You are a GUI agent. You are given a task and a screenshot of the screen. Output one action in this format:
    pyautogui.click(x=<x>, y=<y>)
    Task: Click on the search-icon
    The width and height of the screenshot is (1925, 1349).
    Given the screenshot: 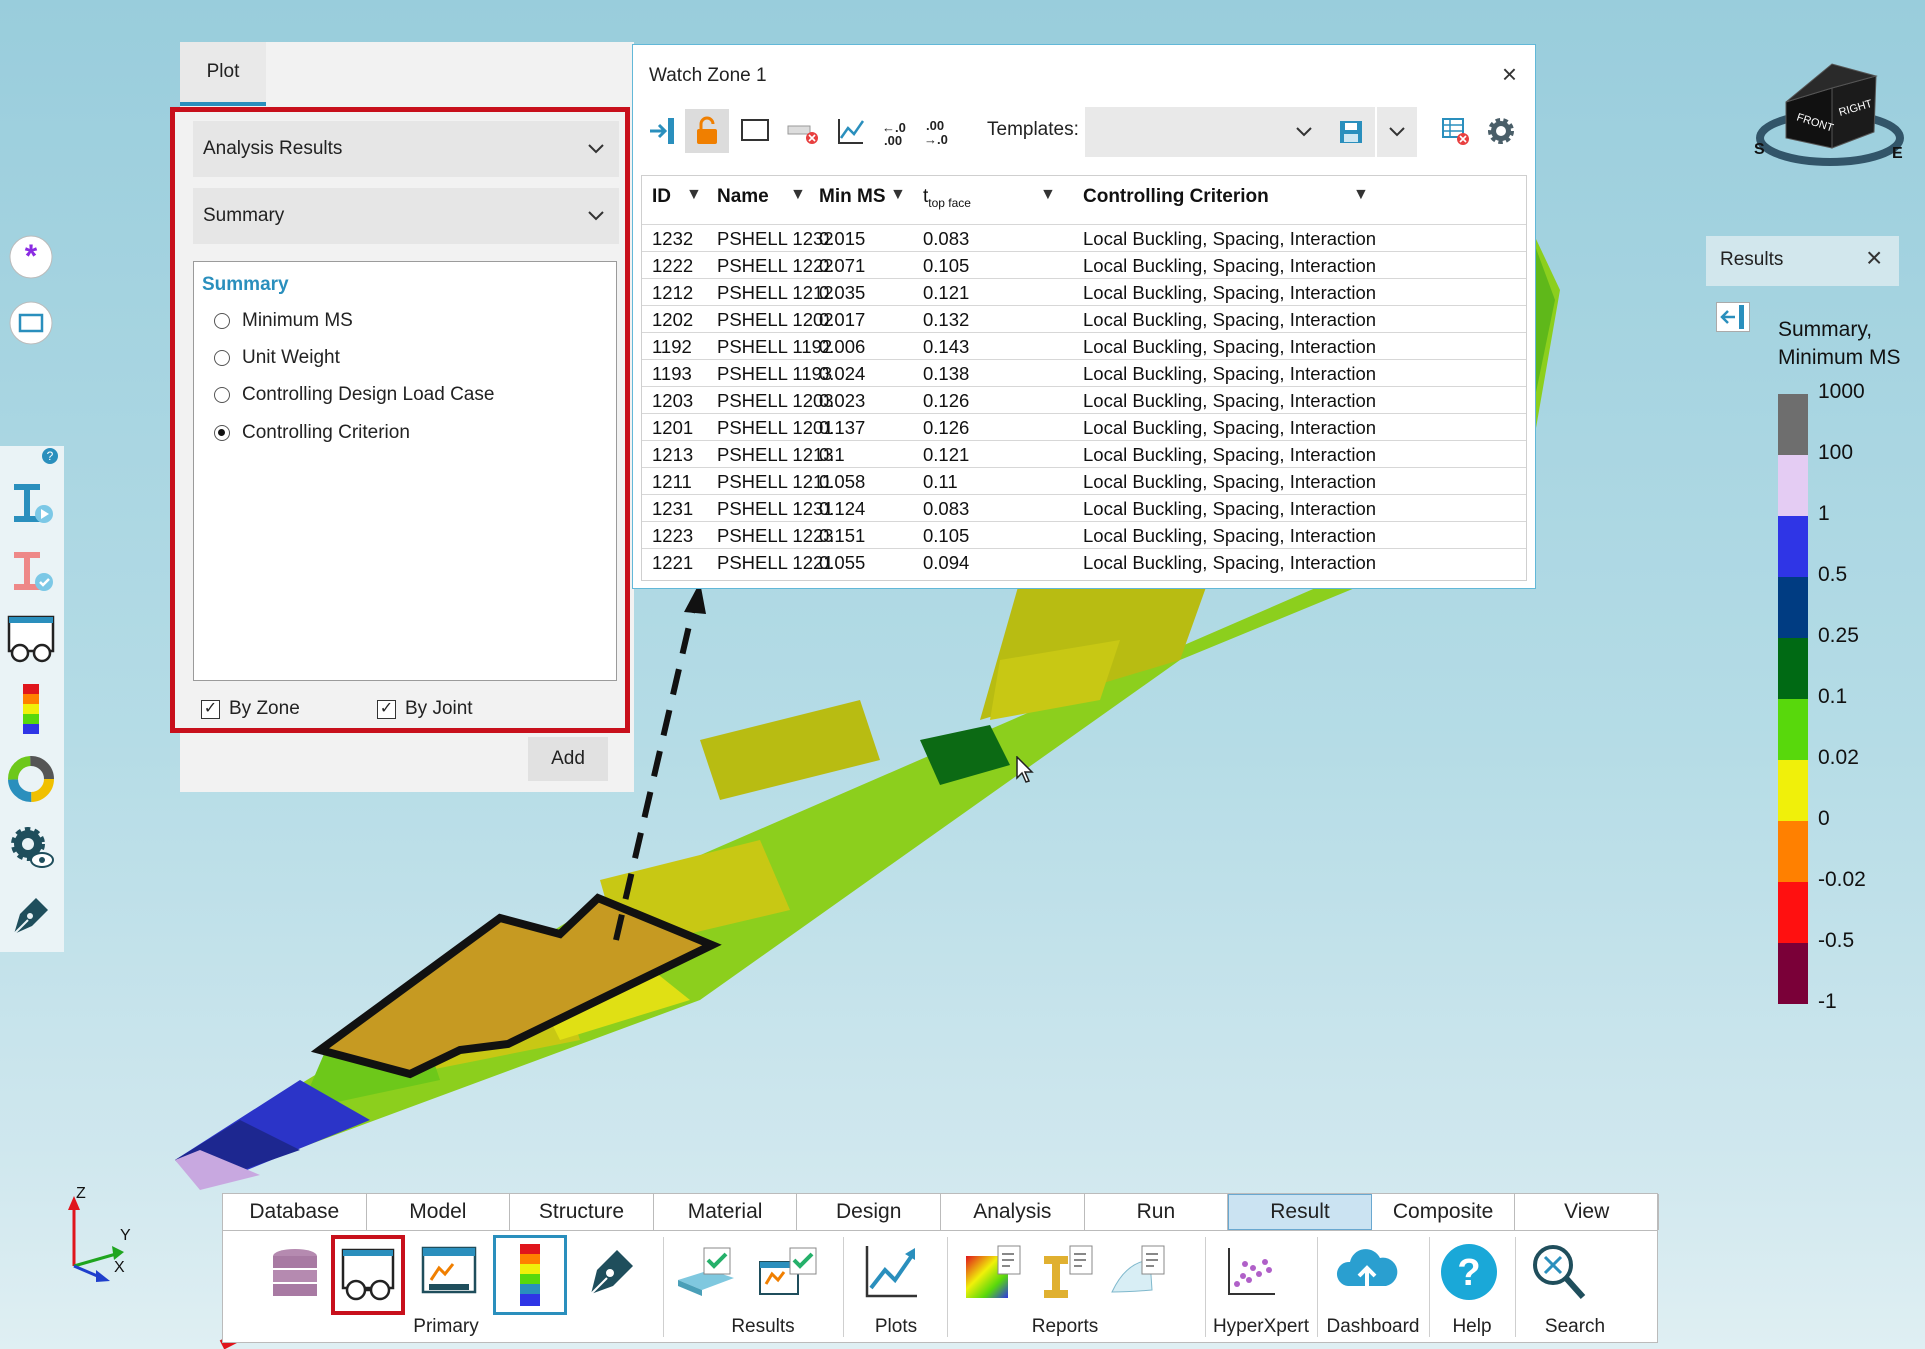 What is the action you would take?
    pyautogui.click(x=1559, y=1272)
    